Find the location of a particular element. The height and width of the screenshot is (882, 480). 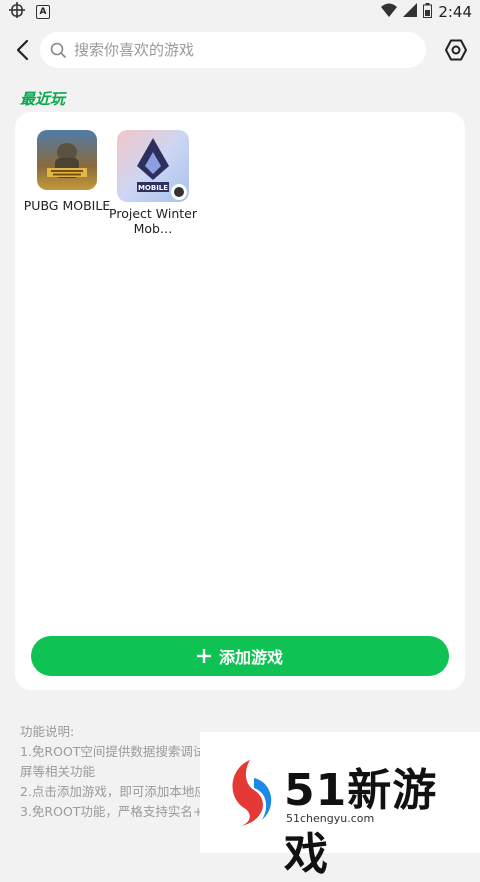

svg-text: MOBILE is located at coordinates (153, 188).